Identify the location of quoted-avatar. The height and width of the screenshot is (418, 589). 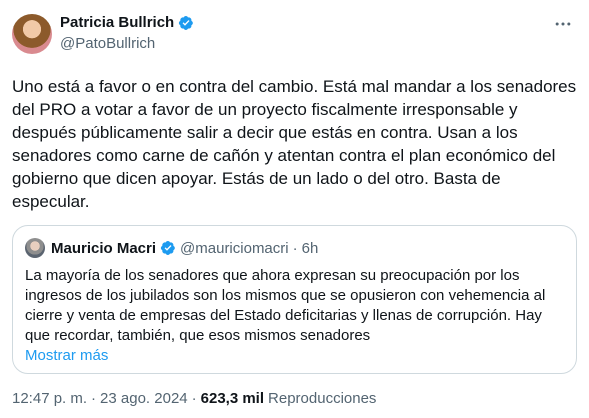
(35, 248).